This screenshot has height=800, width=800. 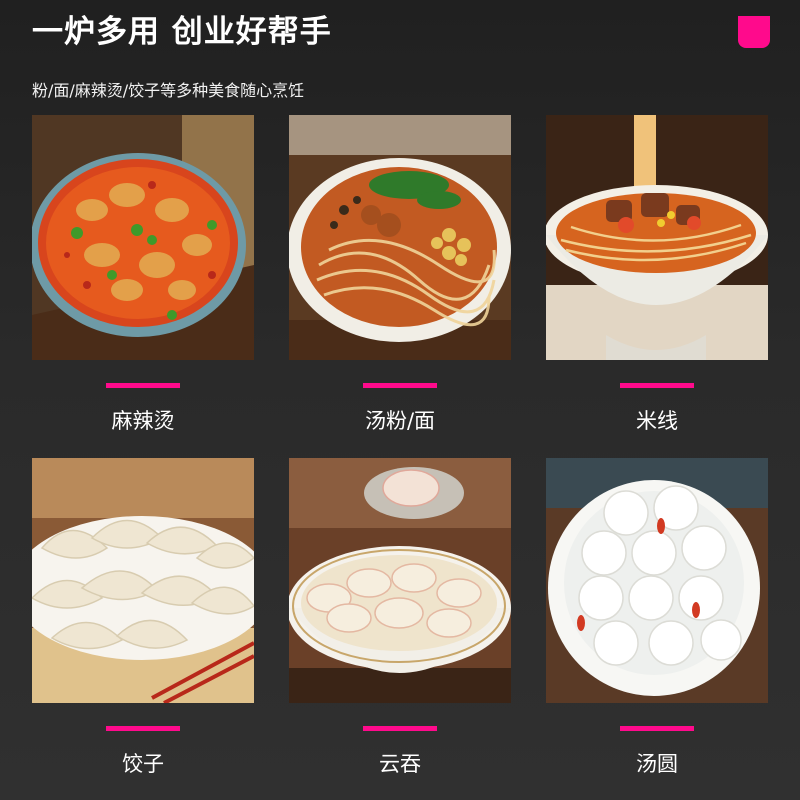 I want to click on dish-card-wonton: 云吞, so click(x=400, y=617).